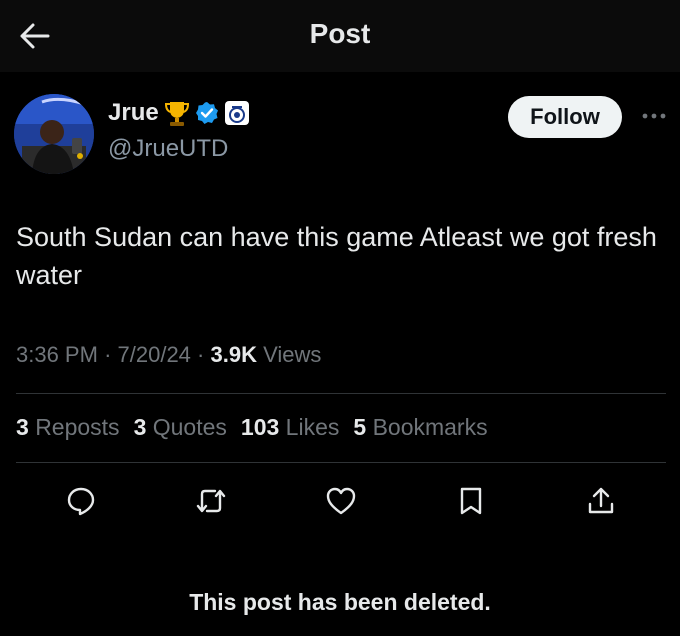 The image size is (680, 636). Describe the element at coordinates (154, 354) in the screenshot. I see `post-date: 7/20/24` at that location.